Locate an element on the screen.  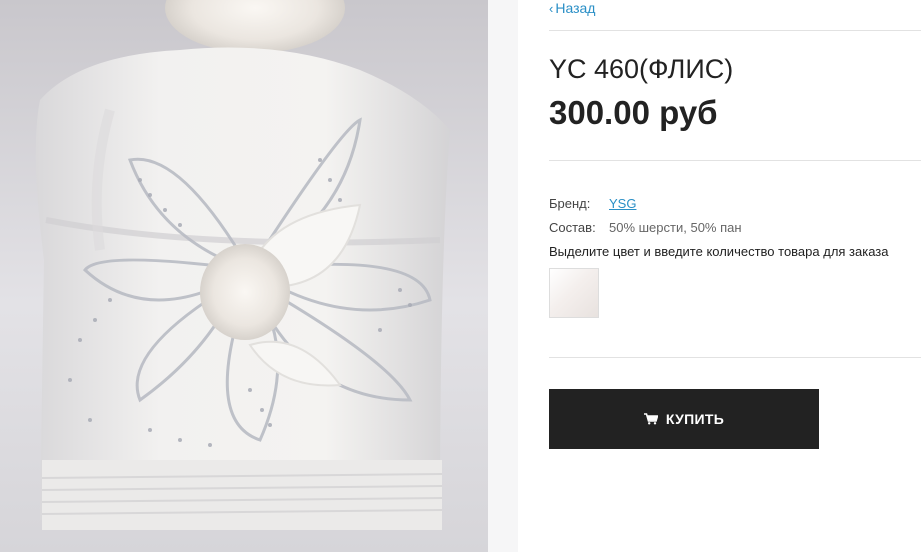
brand-label: Бренд: is located at coordinates (570, 203).